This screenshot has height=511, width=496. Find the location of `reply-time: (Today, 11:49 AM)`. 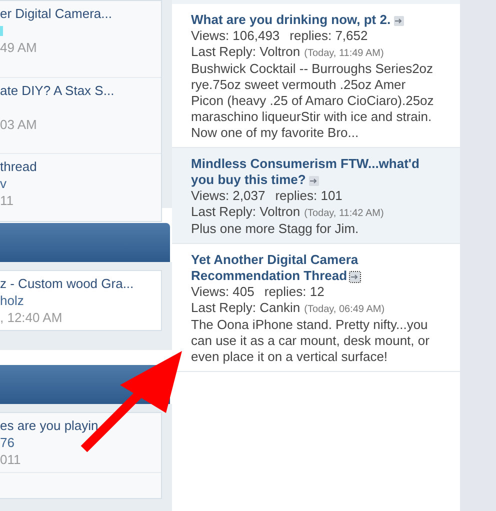

reply-time: (Today, 11:49 AM) is located at coordinates (344, 54).